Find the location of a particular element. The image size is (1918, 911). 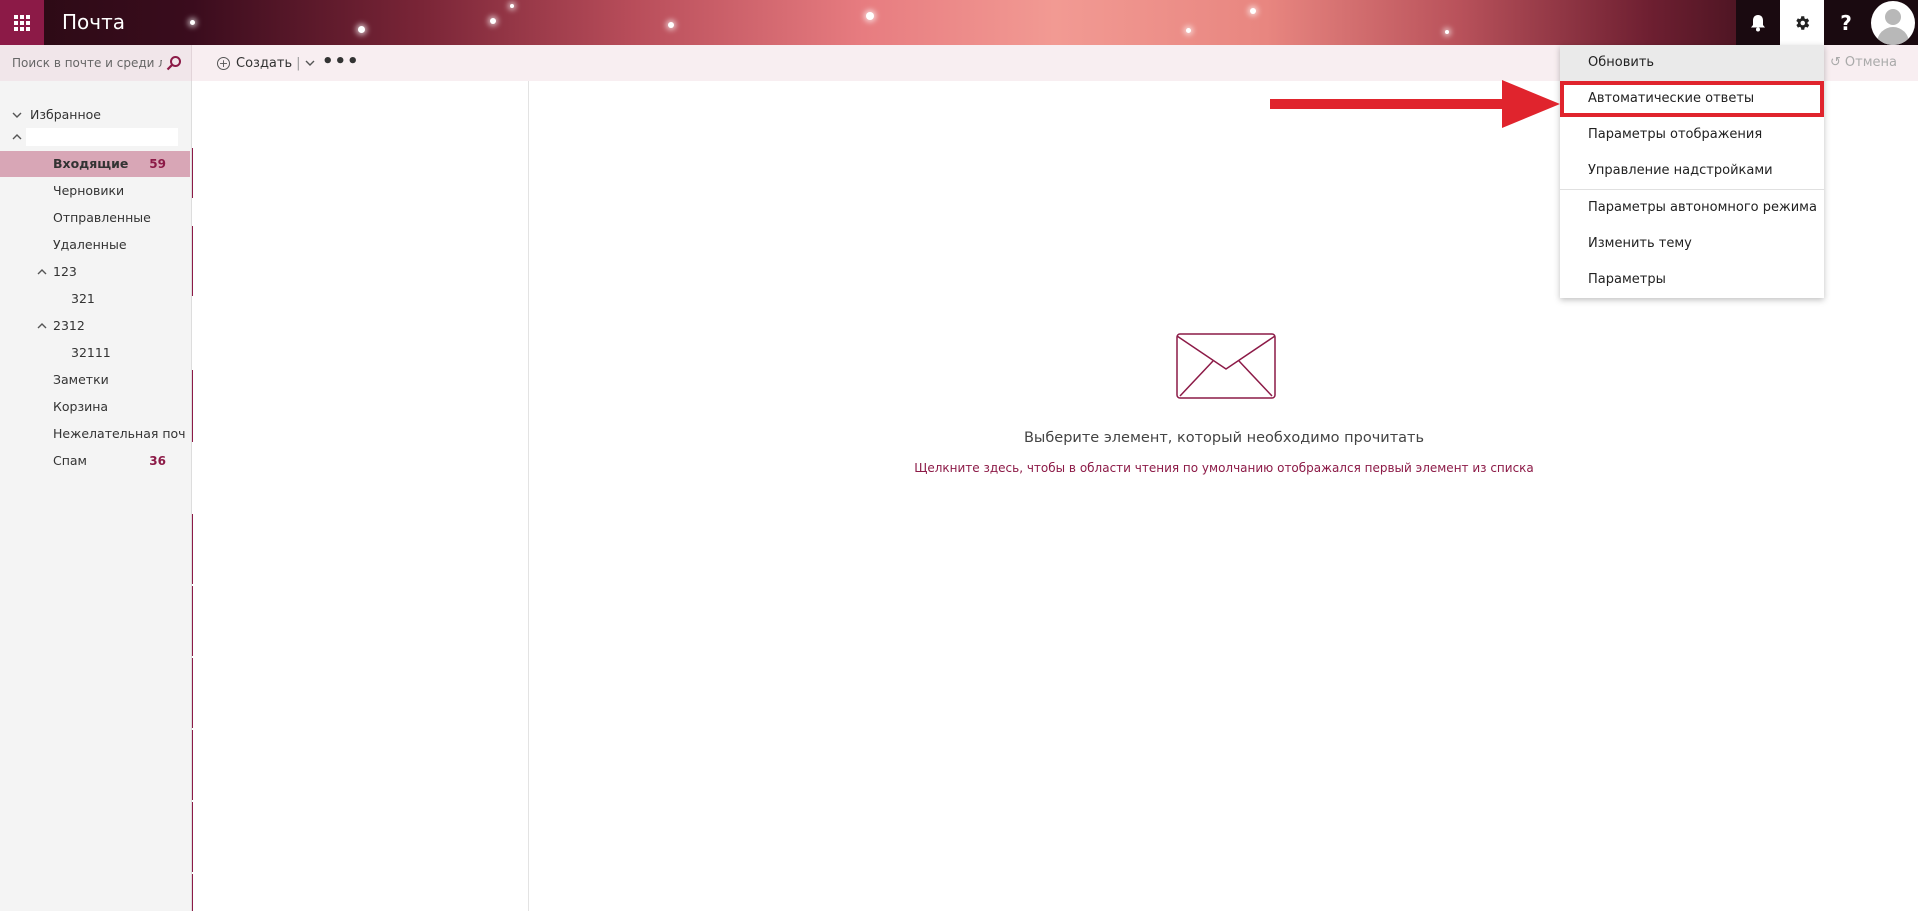

folder-item-inbox: Входящие 59 is located at coordinates (95, 164).